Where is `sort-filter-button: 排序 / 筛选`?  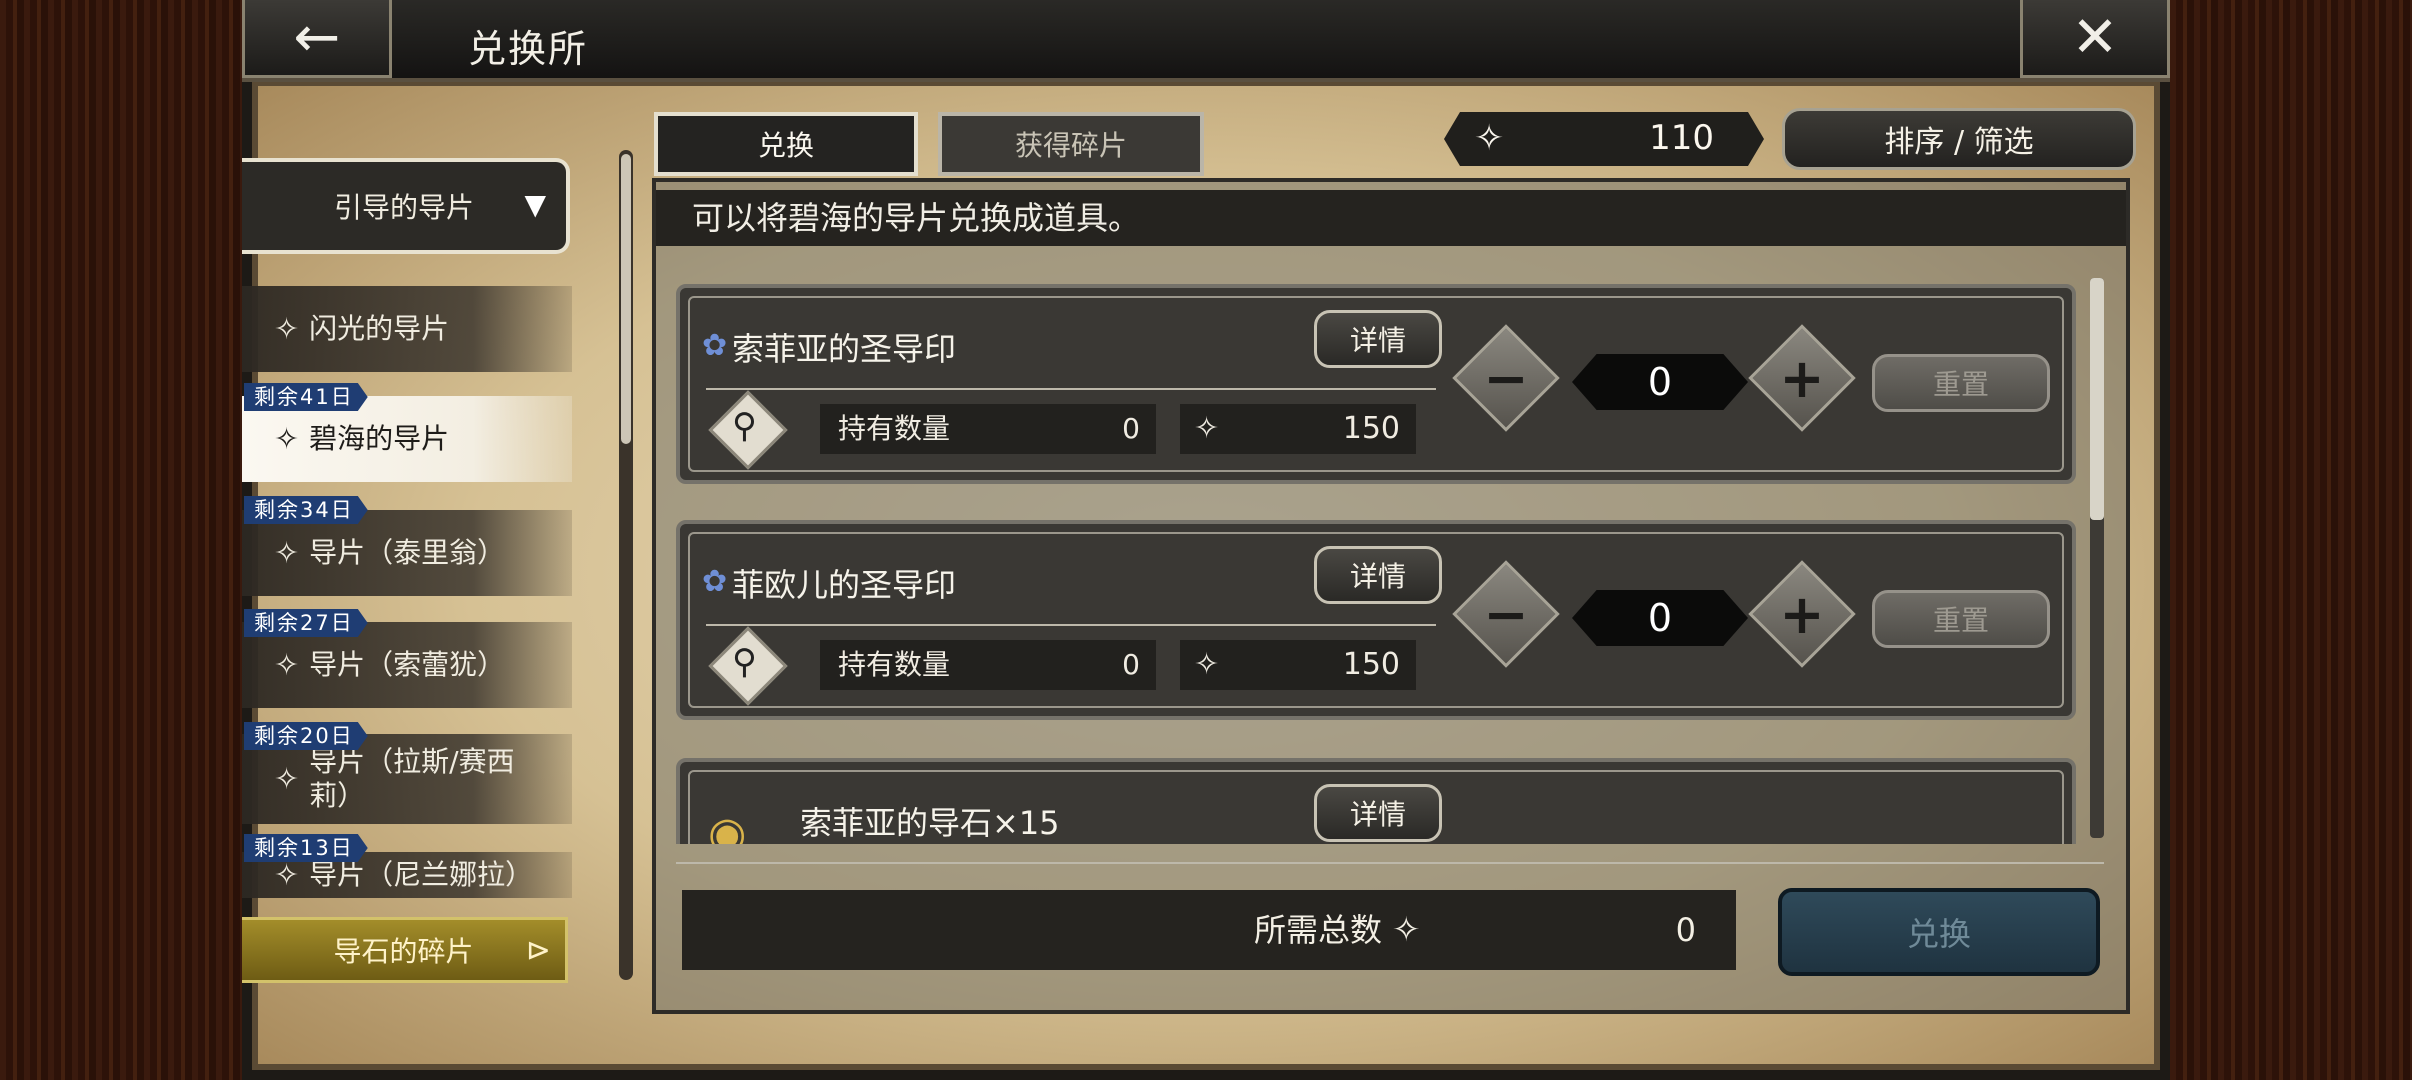 sort-filter-button: 排序 / 筛选 is located at coordinates (1959, 139).